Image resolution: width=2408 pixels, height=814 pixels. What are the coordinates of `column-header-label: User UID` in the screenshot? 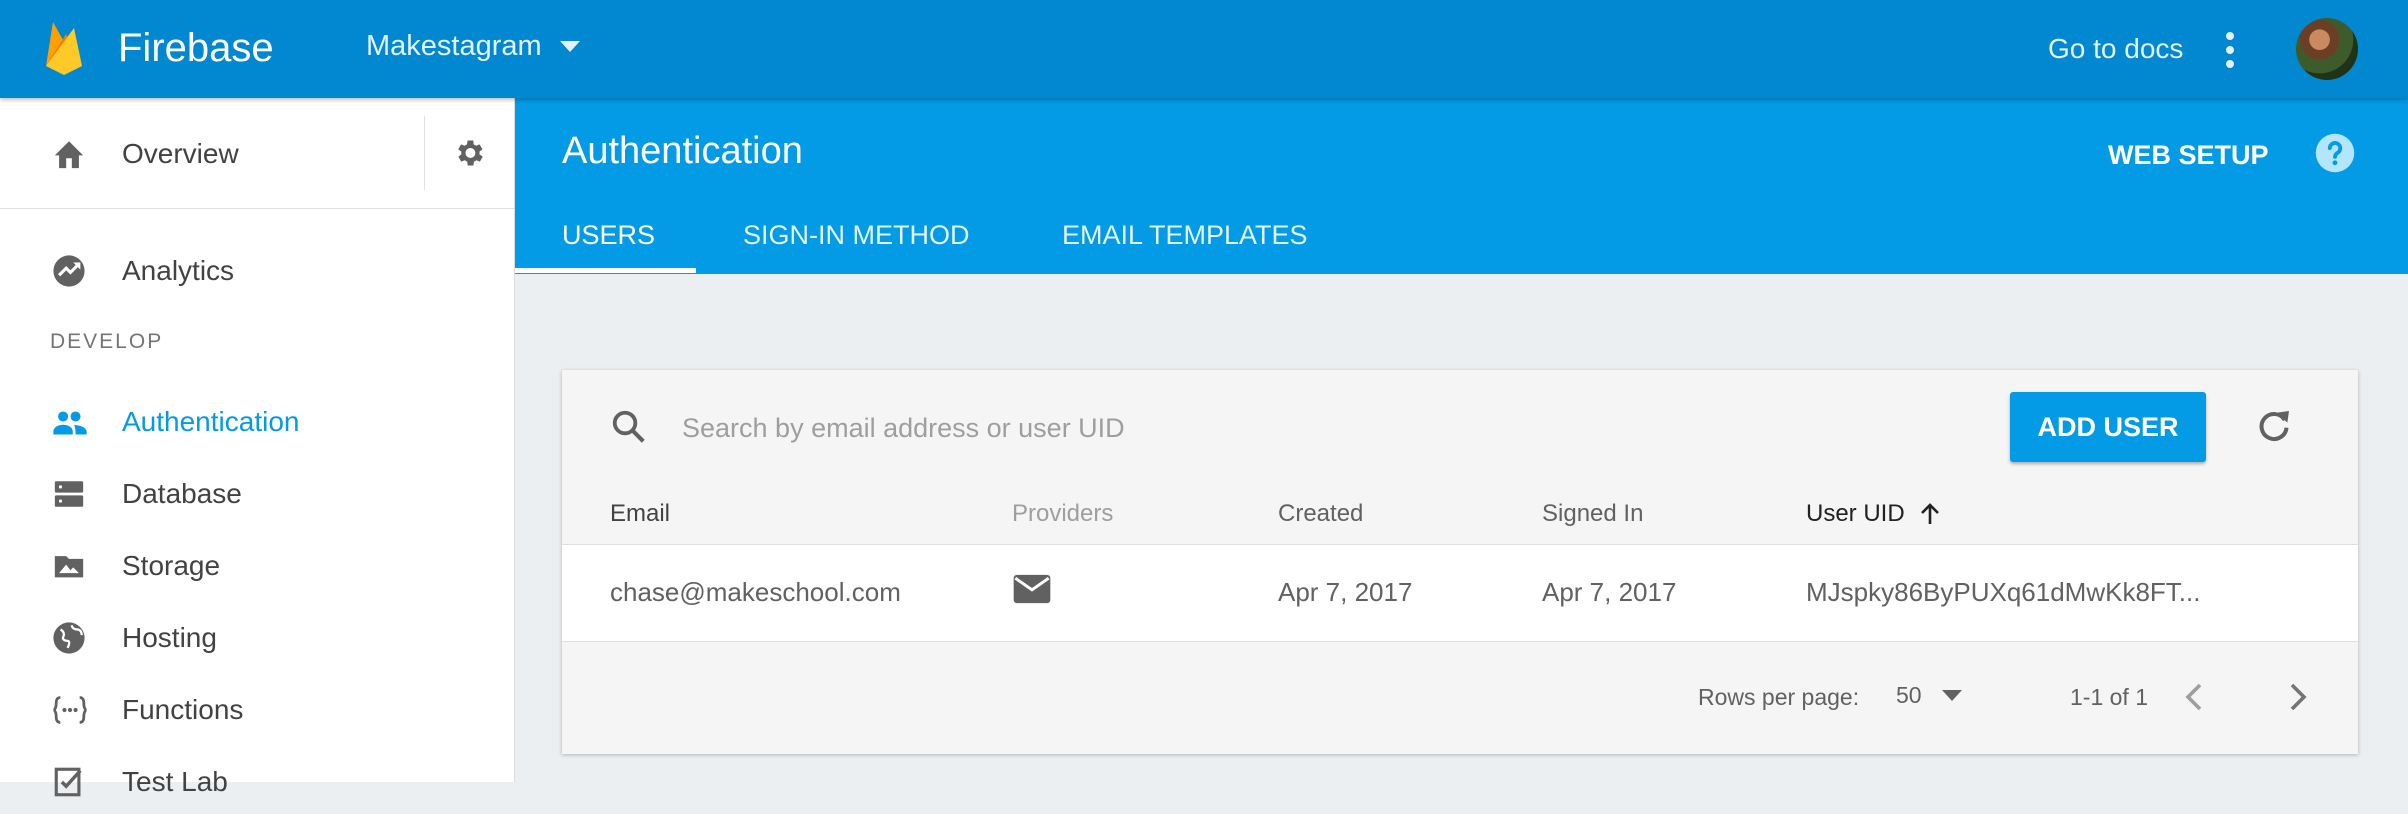 It's located at (1855, 513).